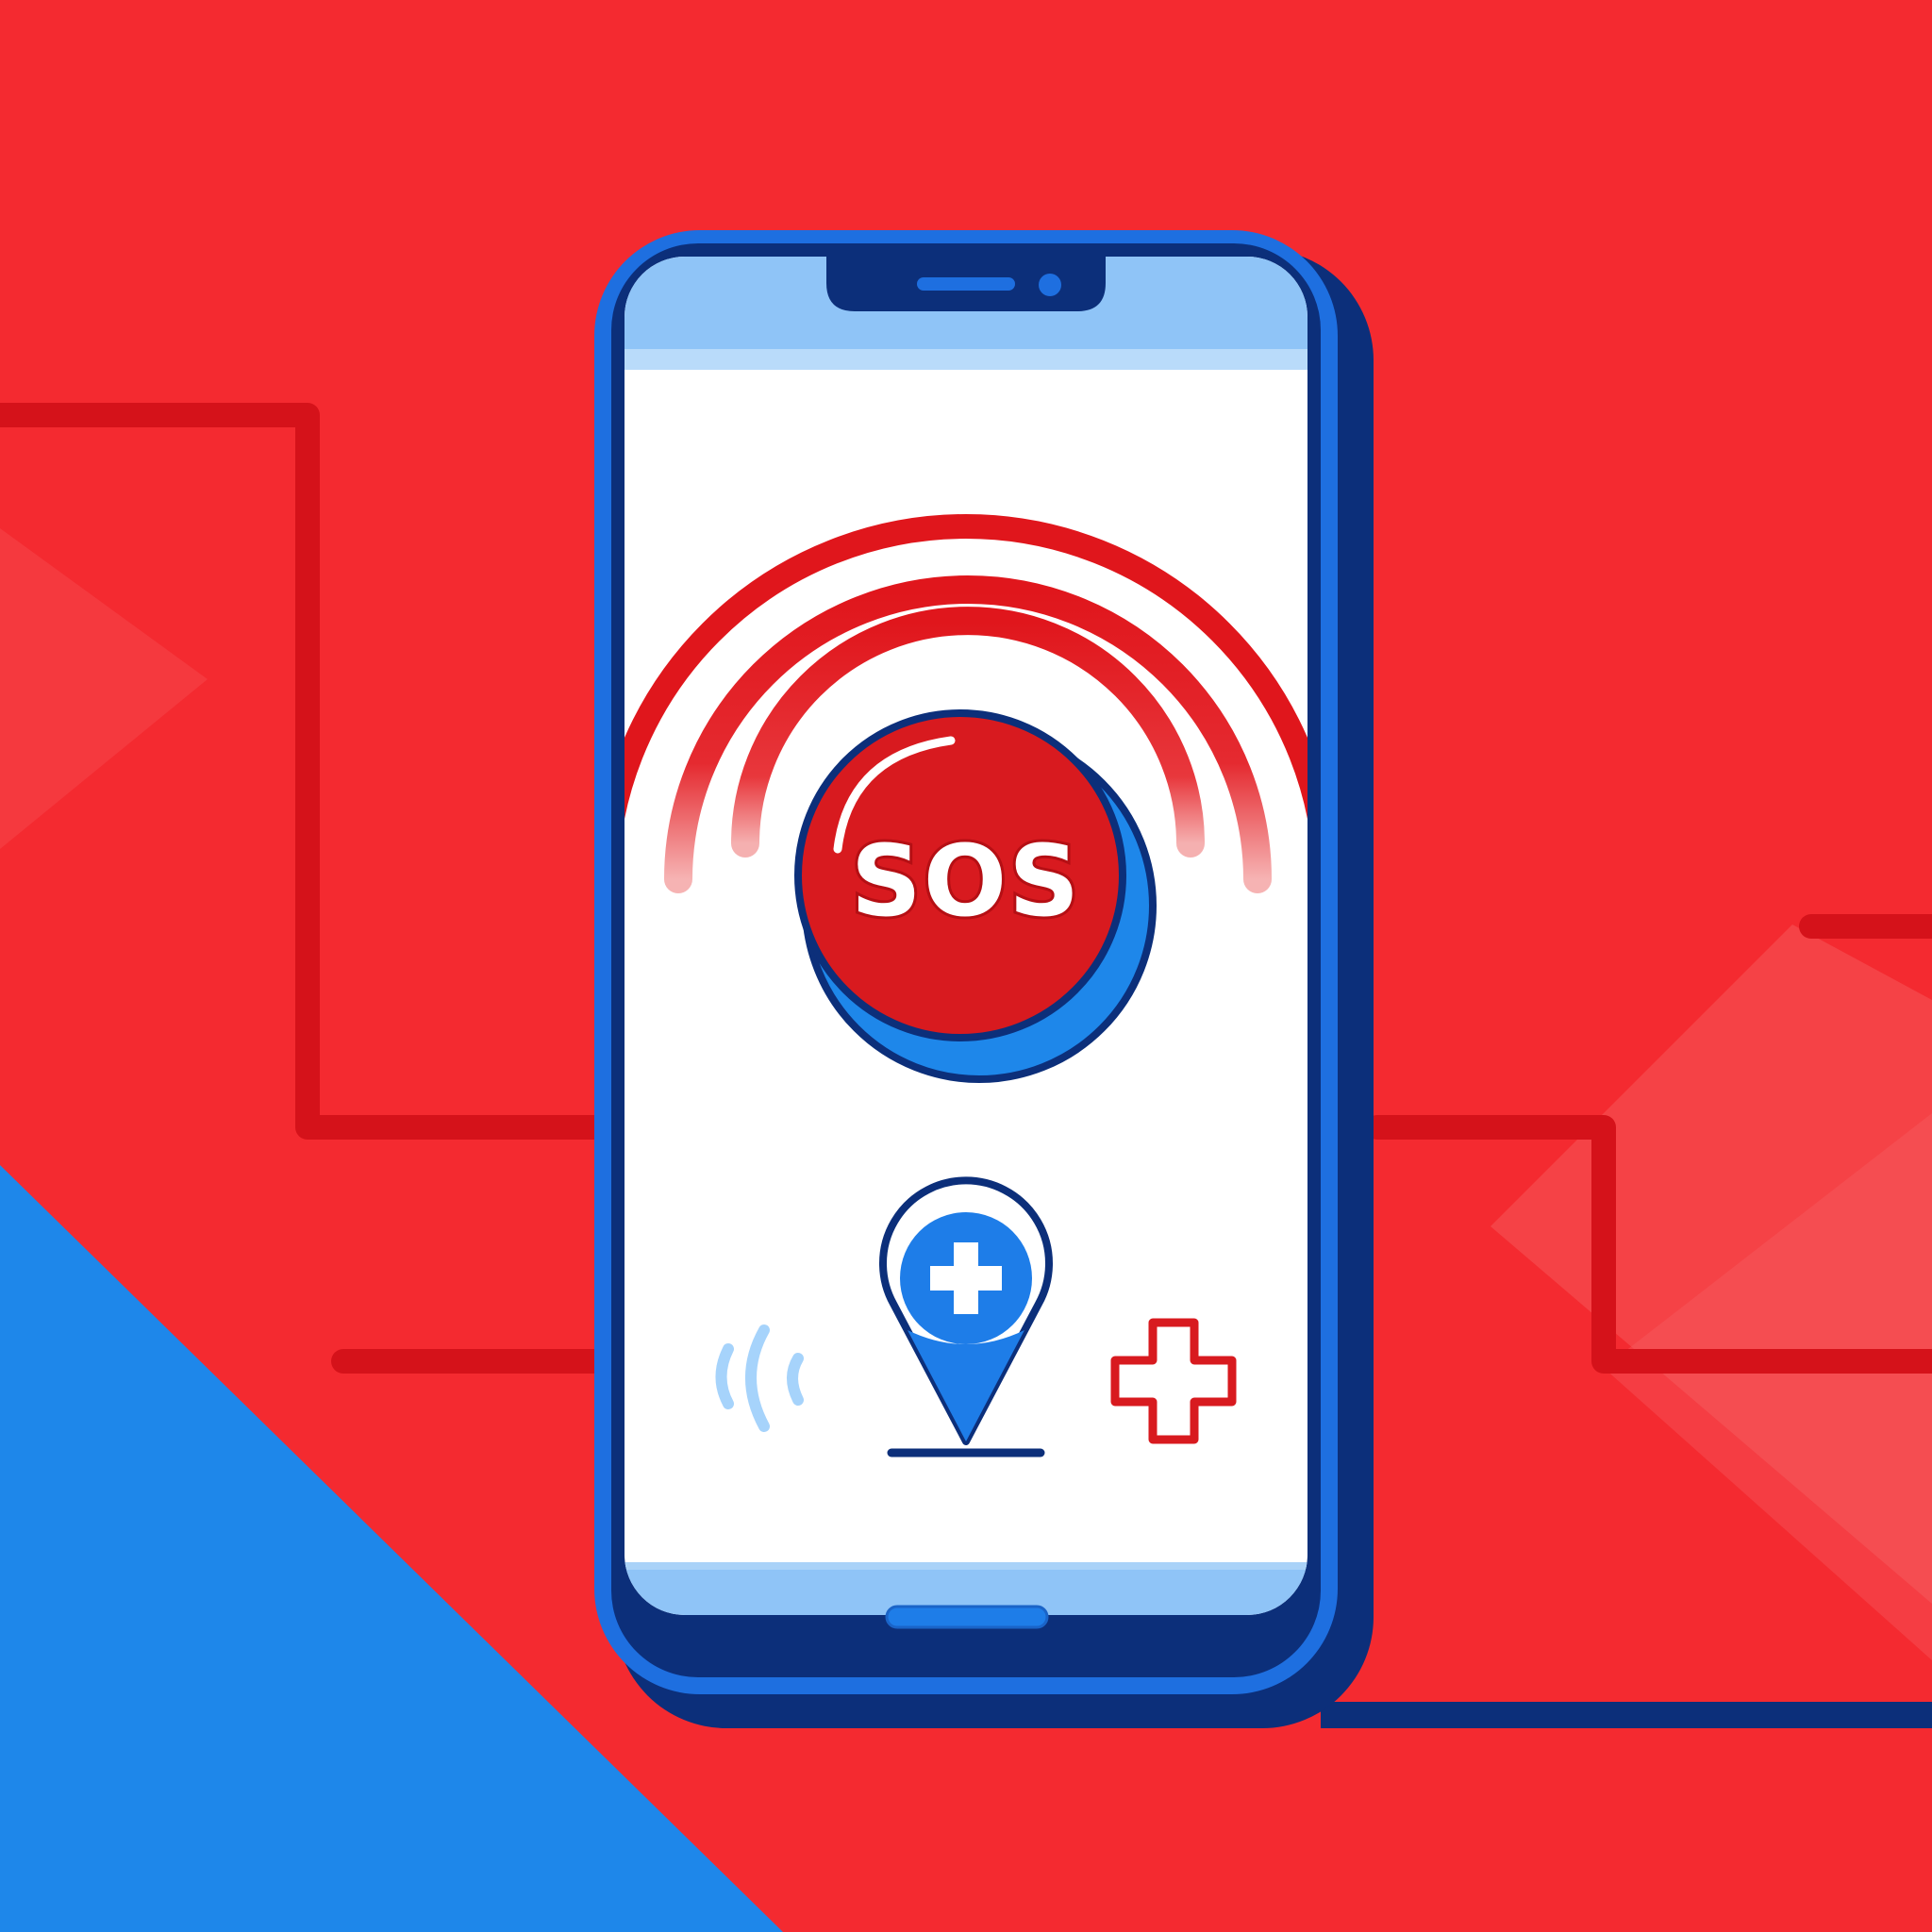 The height and width of the screenshot is (1932, 1932). Describe the element at coordinates (966, 284) in the screenshot. I see `speaker-grille` at that location.